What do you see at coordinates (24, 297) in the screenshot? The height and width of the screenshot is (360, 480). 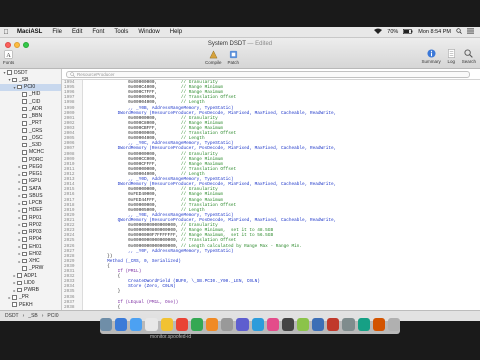 I see `tree-item-label: _PR` at bounding box center [24, 297].